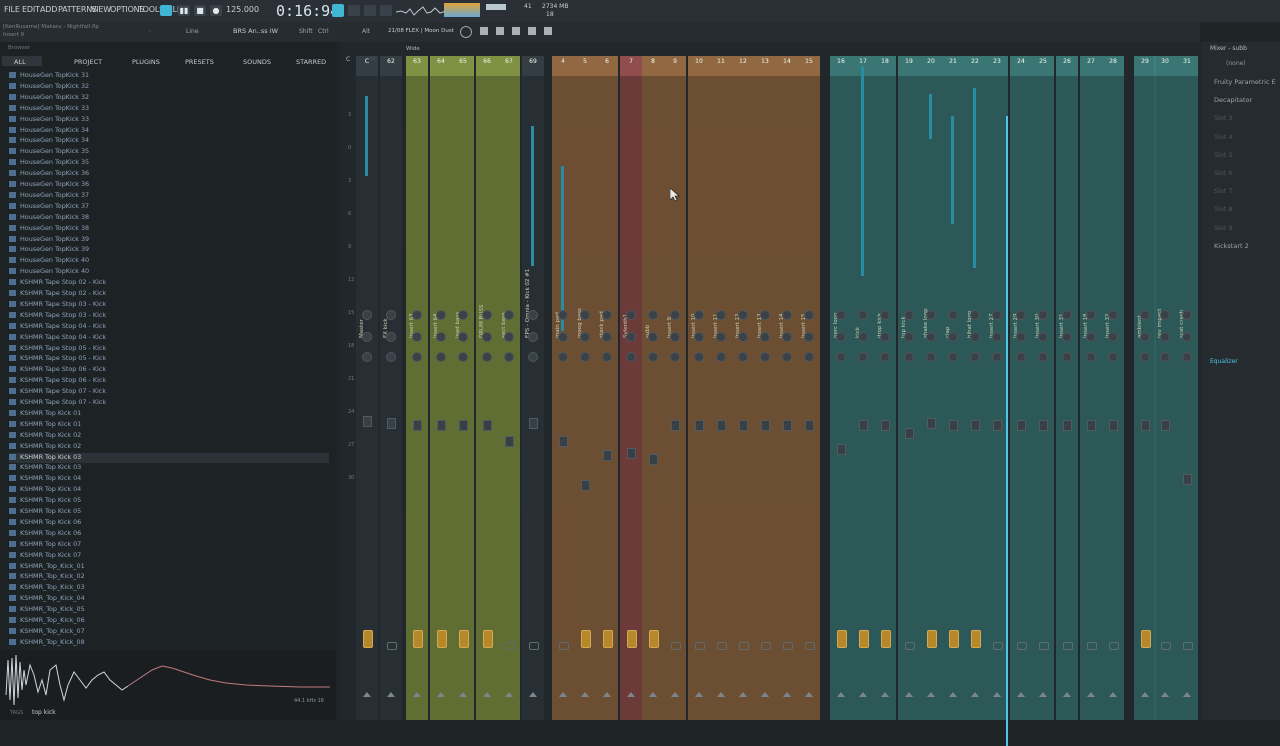 The image size is (1280, 746). Describe the element at coordinates (257, 62) in the screenshot. I see `browser-tab-sounds: SOUNDS` at that location.